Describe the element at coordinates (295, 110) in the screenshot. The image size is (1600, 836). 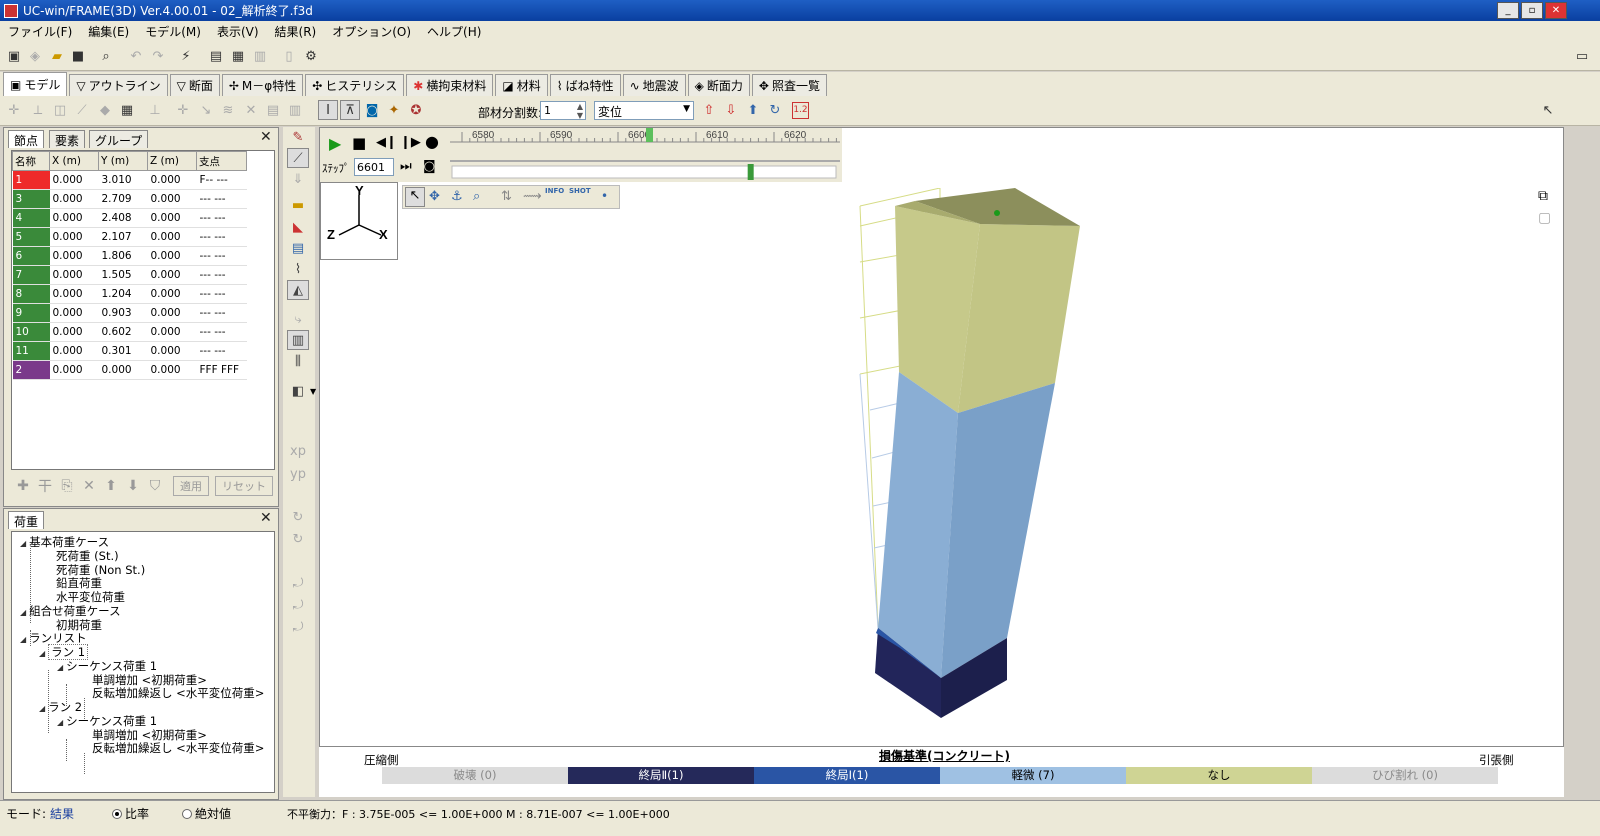
I see `group-icon: ▥` at that location.